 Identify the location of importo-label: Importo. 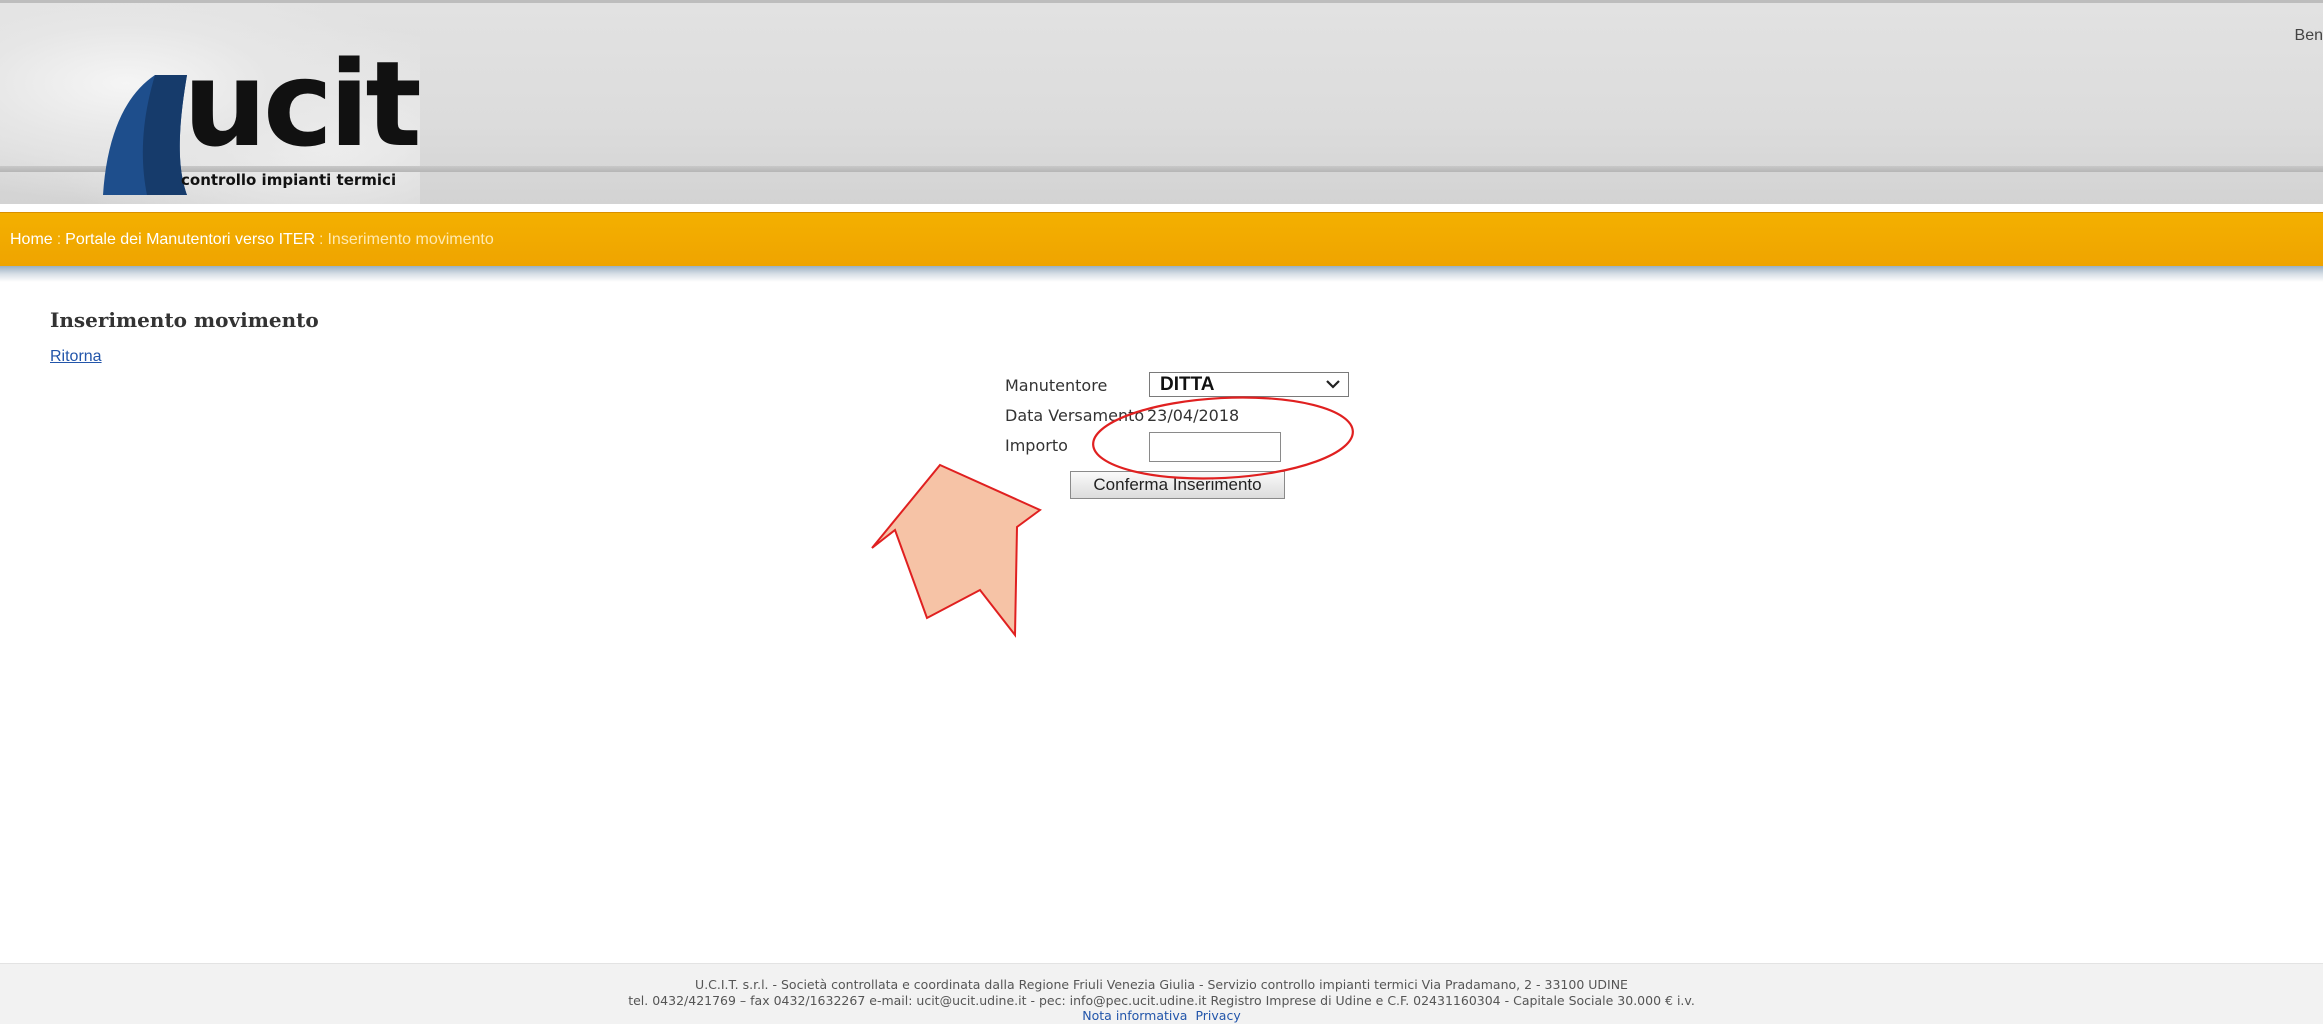
(1036, 445).